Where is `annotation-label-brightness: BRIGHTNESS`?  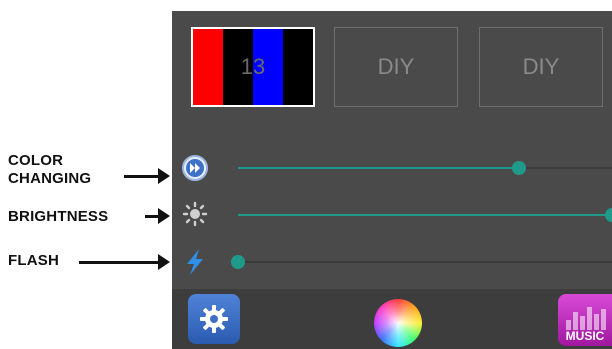 annotation-label-brightness: BRIGHTNESS is located at coordinates (58, 216).